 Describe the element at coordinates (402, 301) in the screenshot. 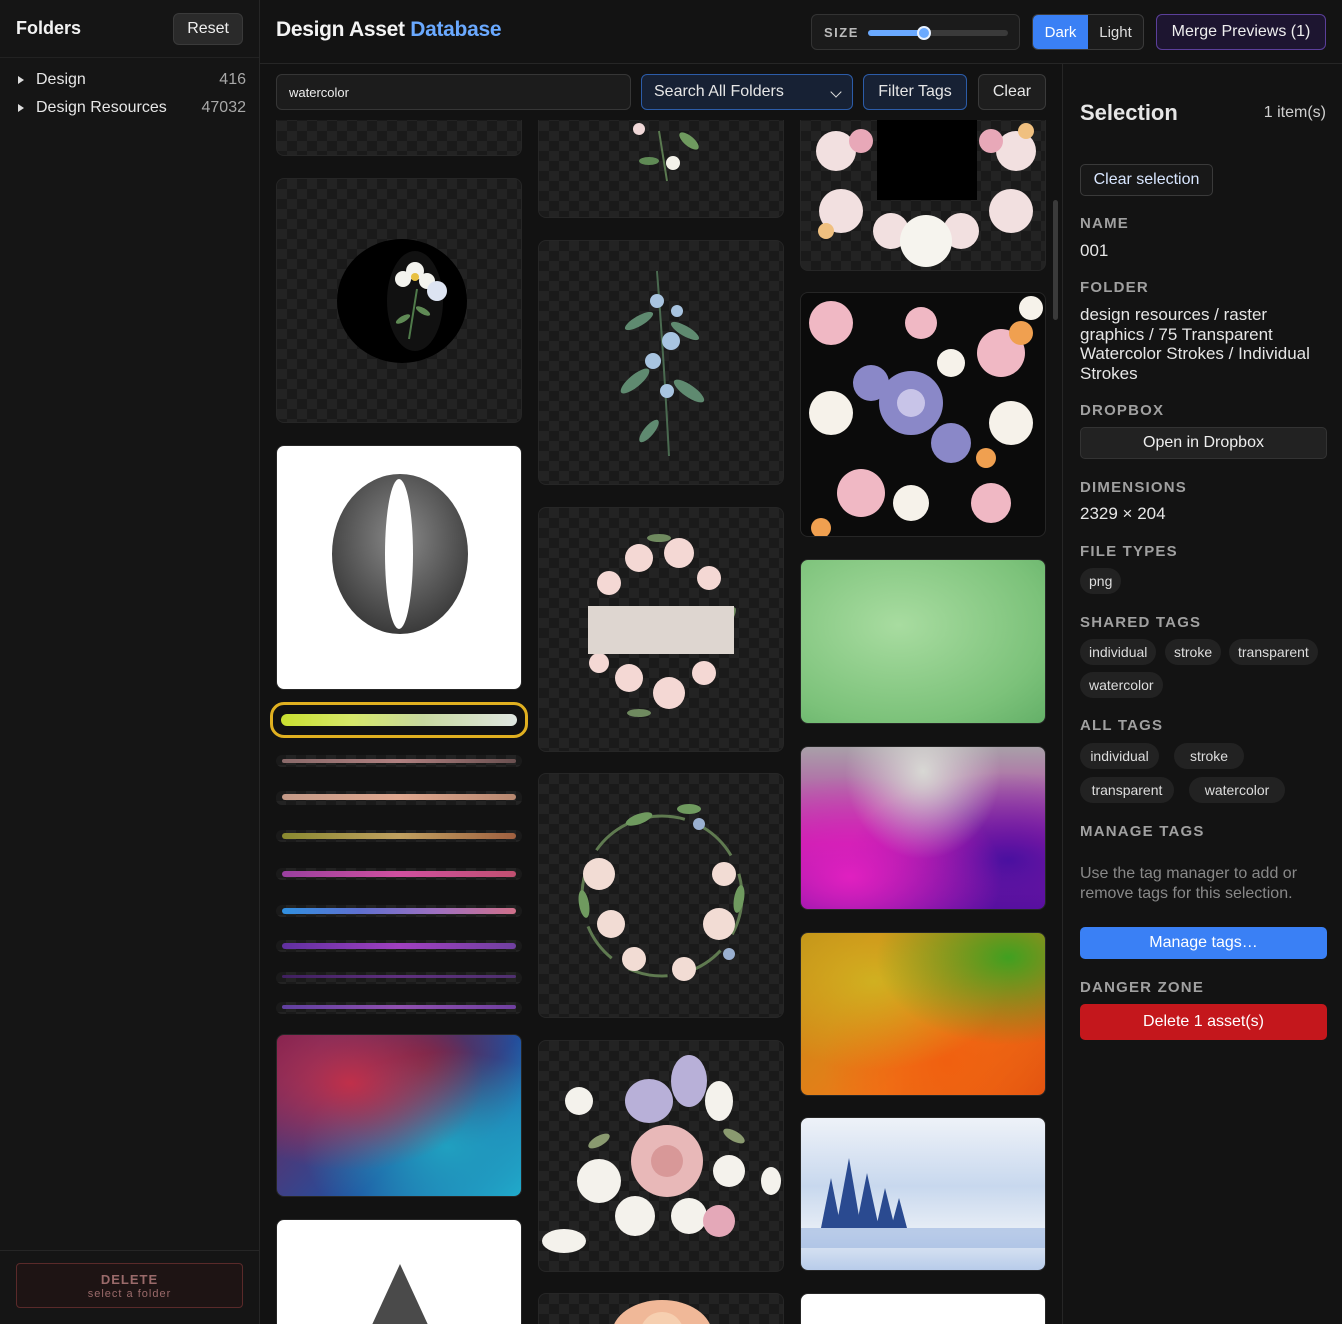

I see `letter-o-floral-image` at that location.